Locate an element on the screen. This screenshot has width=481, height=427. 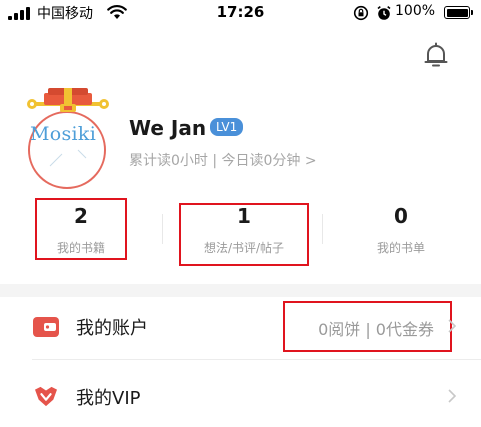
section-separator is located at coordinates (240, 290).